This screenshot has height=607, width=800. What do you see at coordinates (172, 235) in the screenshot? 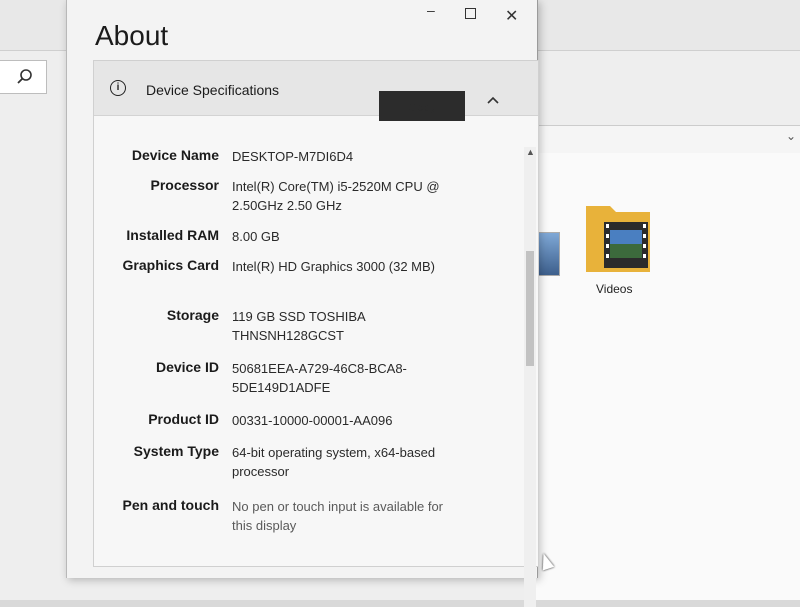
I see `spec-label: Installed RAM` at bounding box center [172, 235].